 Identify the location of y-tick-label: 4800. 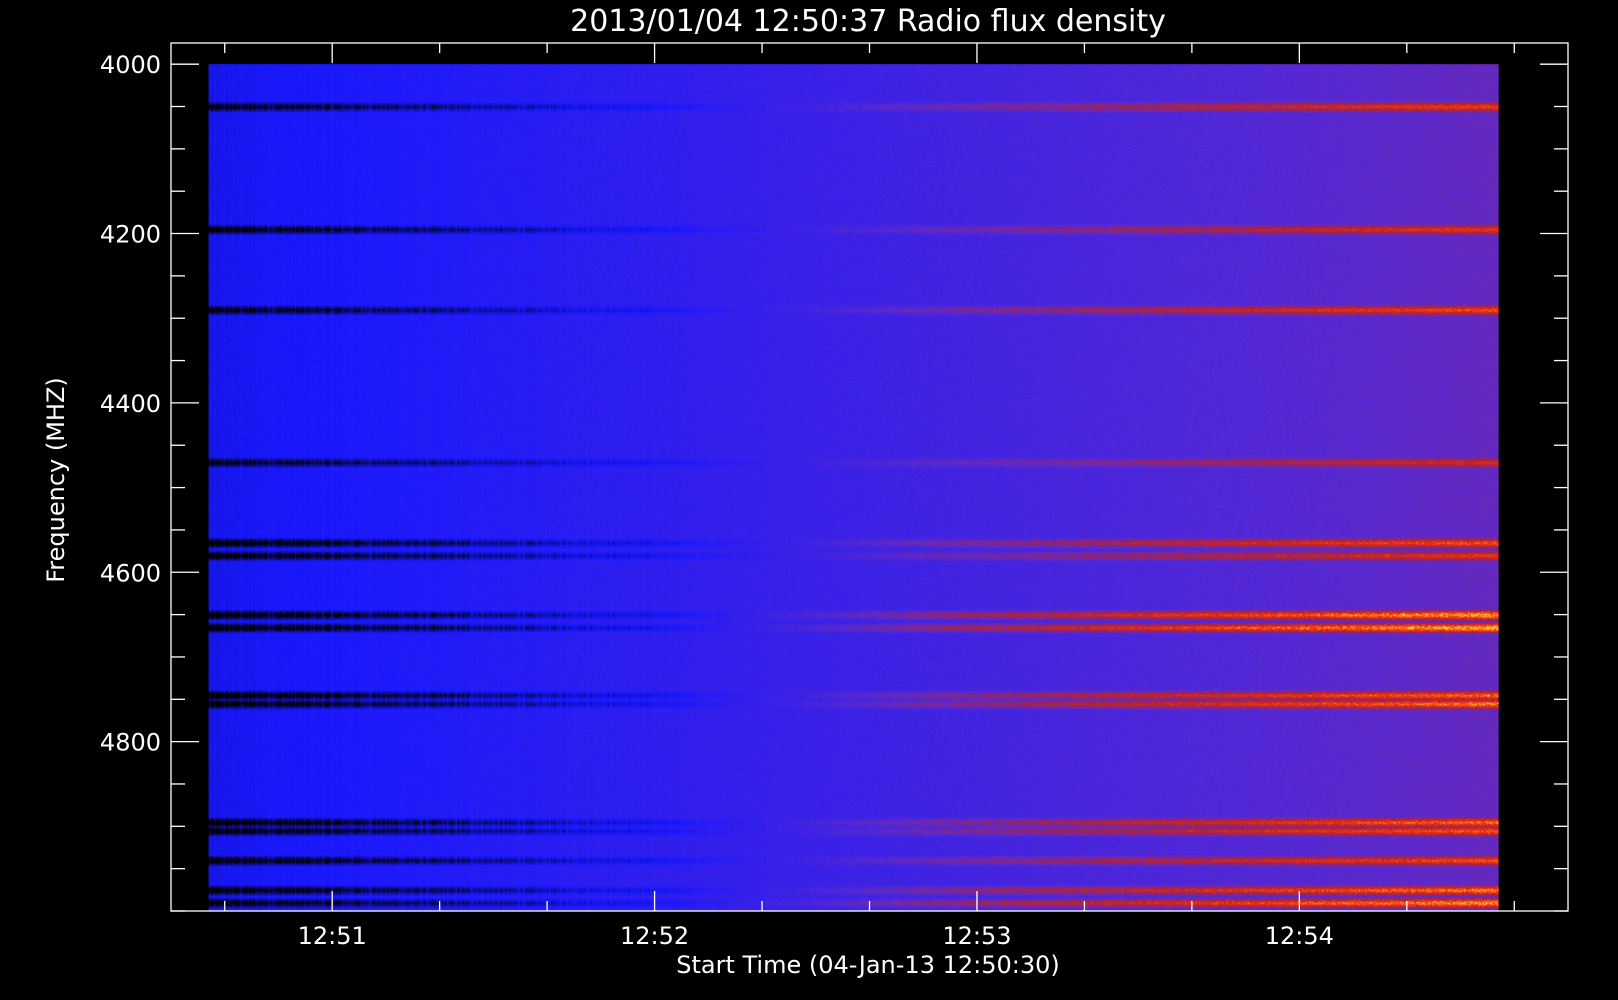
(130, 743).